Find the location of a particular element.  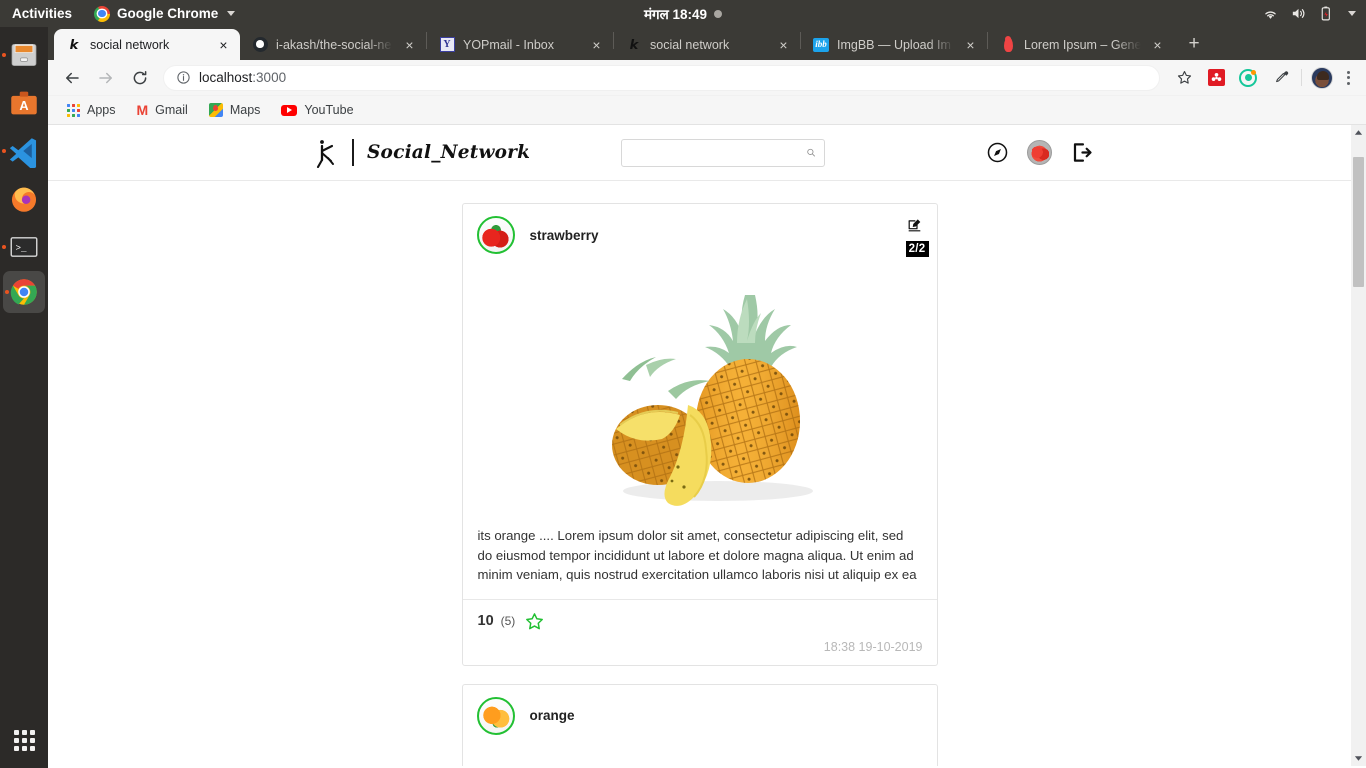

bookmark-youtube: YouTube is located at coordinates (317, 110).